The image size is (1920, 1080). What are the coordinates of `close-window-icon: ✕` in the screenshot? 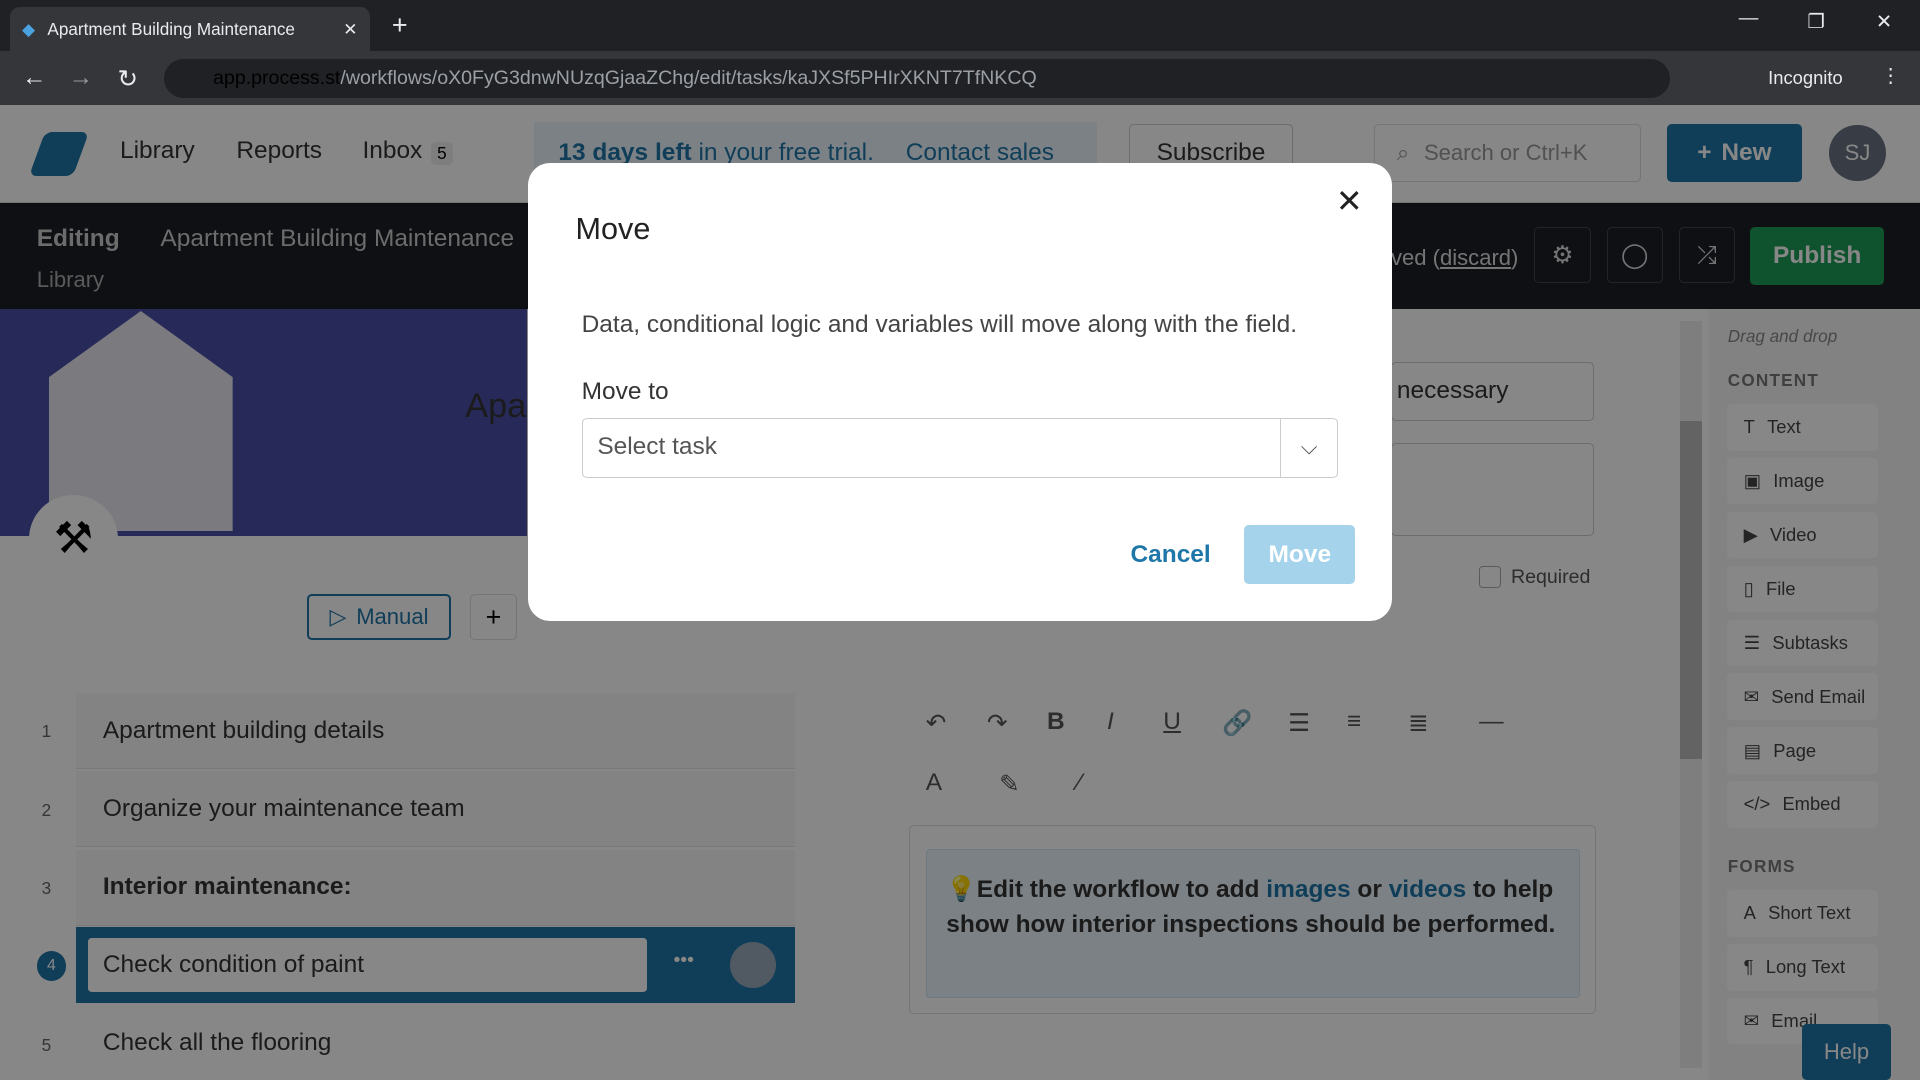 It's located at (1884, 22).